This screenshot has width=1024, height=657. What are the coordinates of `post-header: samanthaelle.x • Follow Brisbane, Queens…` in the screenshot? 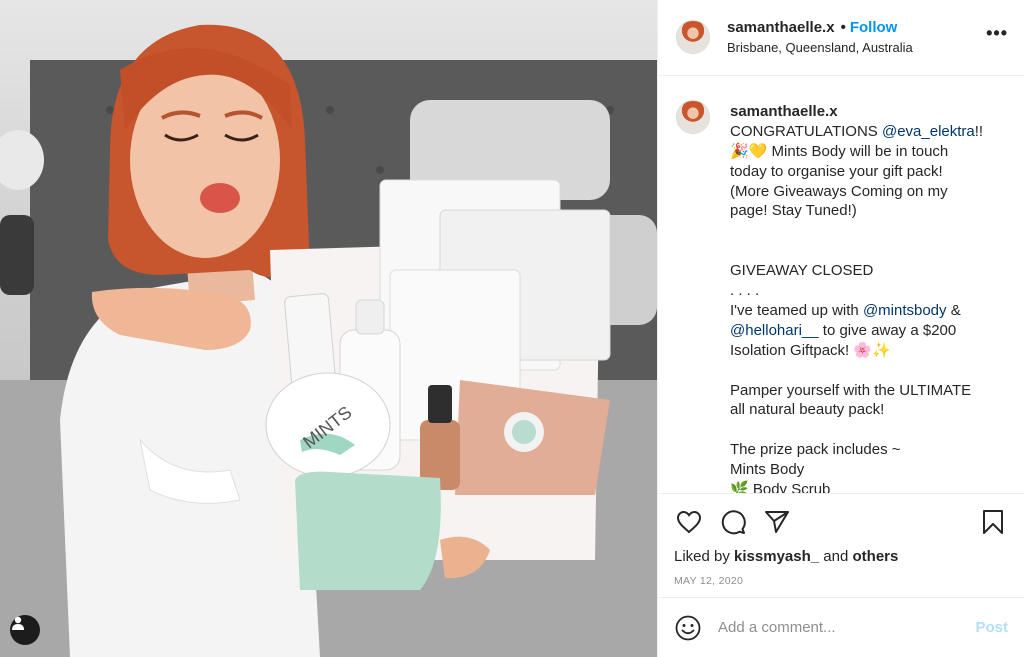 It's located at (841, 38).